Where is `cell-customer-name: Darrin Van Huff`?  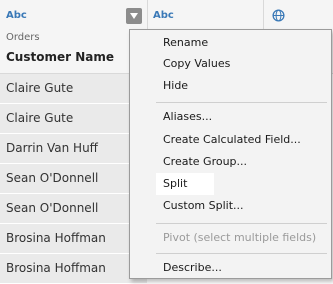
cell-customer-name: Darrin Van Huff is located at coordinates (52, 148).